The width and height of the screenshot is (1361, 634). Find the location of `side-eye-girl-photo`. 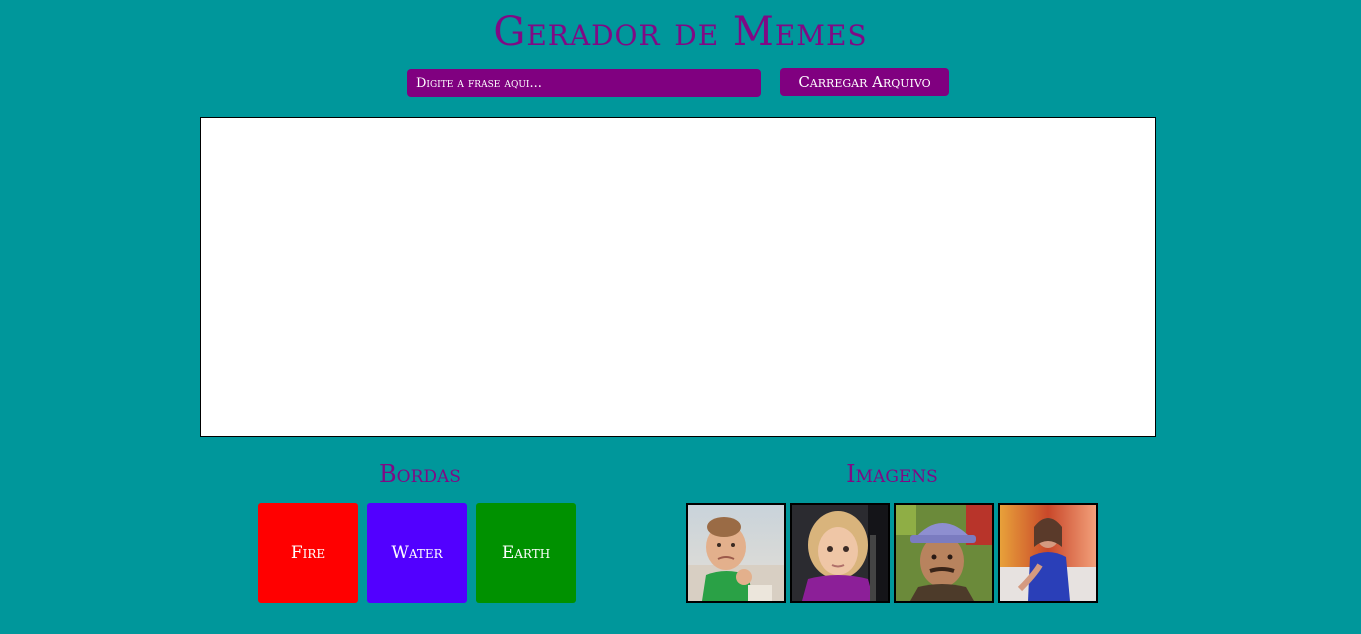

side-eye-girl-photo is located at coordinates (840, 553).